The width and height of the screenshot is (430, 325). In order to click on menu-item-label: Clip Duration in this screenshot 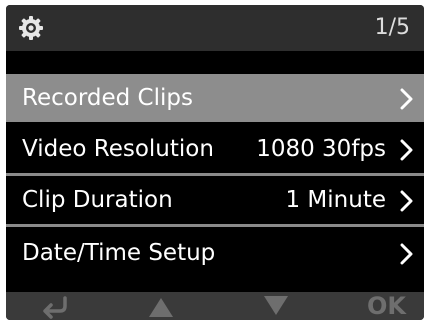, I will do `click(97, 200)`.